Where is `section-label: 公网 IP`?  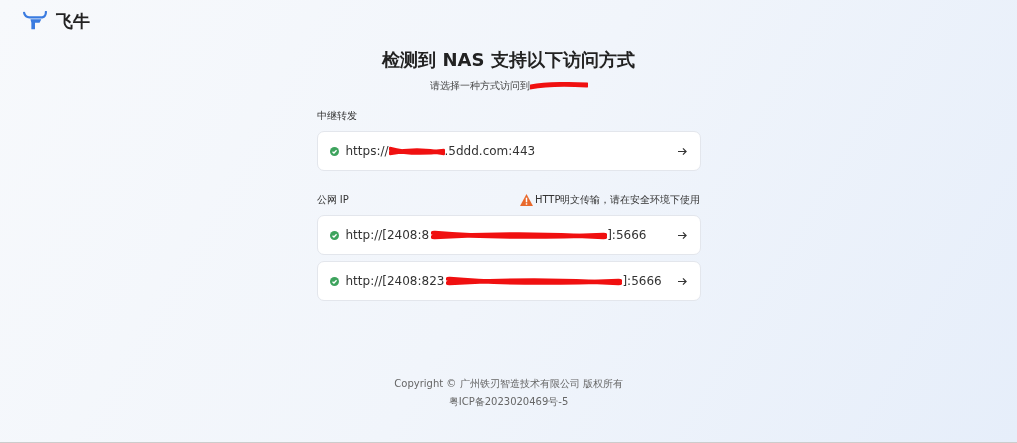 section-label: 公网 IP is located at coordinates (332, 200).